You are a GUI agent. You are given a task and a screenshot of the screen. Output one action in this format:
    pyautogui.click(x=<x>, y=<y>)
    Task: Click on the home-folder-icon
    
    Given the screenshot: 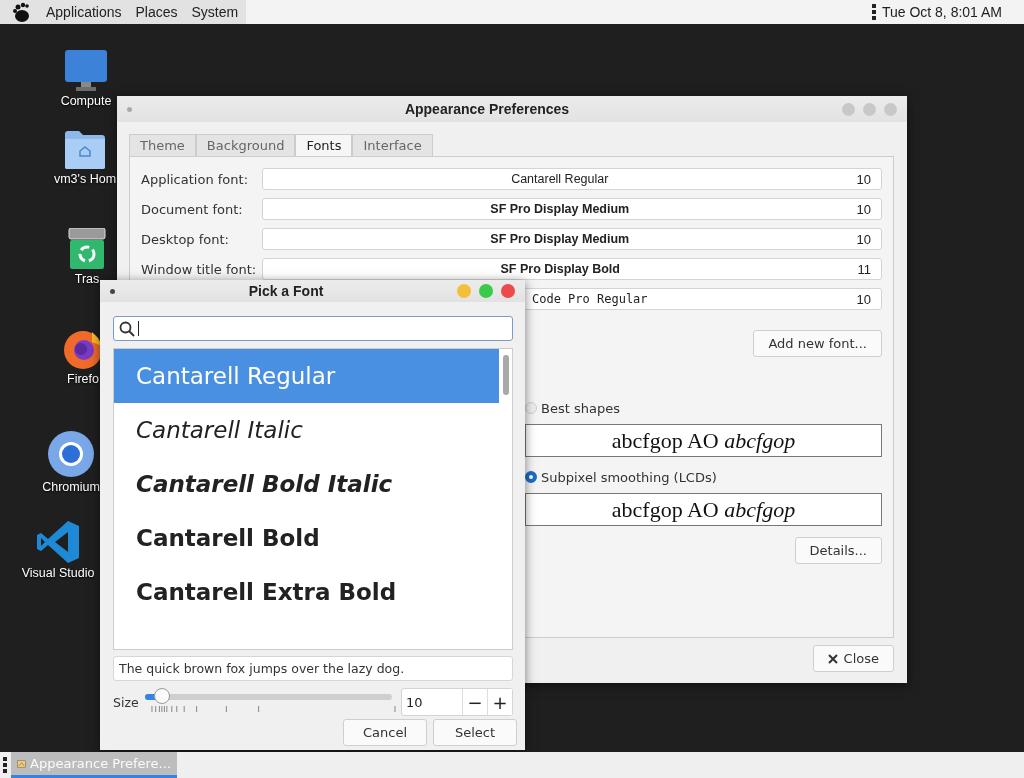 What is the action you would take?
    pyautogui.click(x=85, y=150)
    